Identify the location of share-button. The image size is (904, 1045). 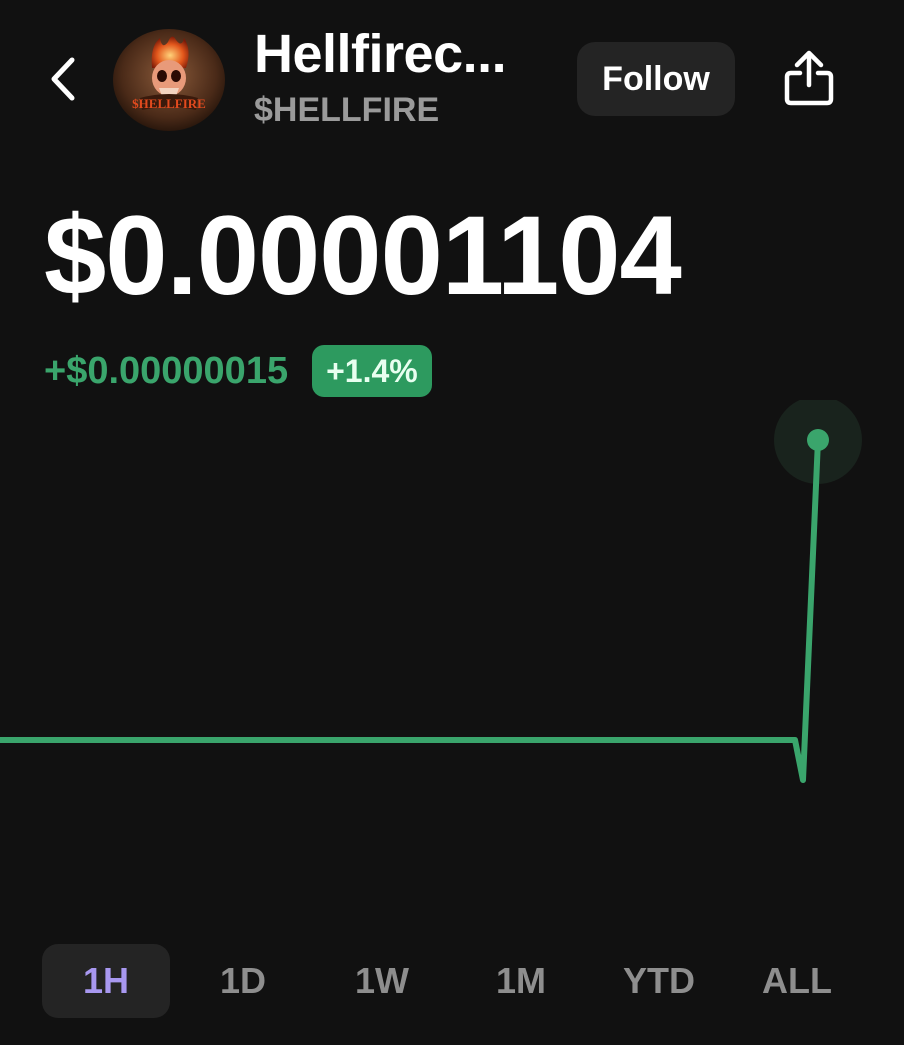
(809, 78).